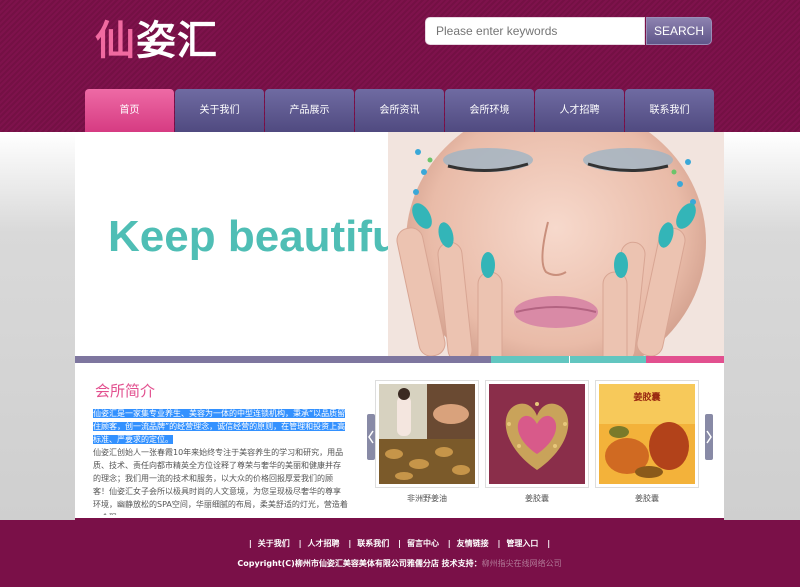  I want to click on product-box-label: 姜胶囊, so click(647, 397).